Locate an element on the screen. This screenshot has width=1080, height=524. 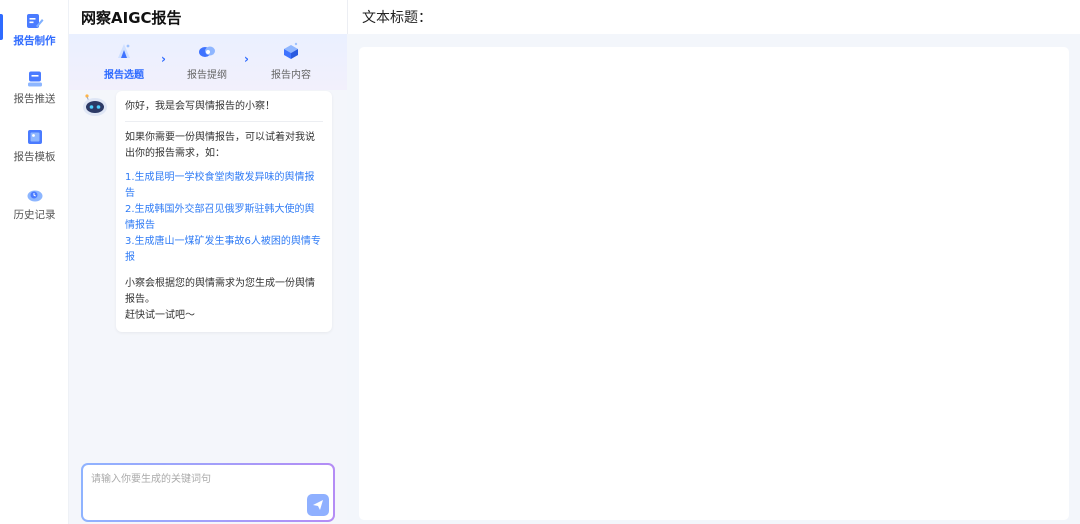
step-outline: 报告提纲 is located at coordinates (207, 60).